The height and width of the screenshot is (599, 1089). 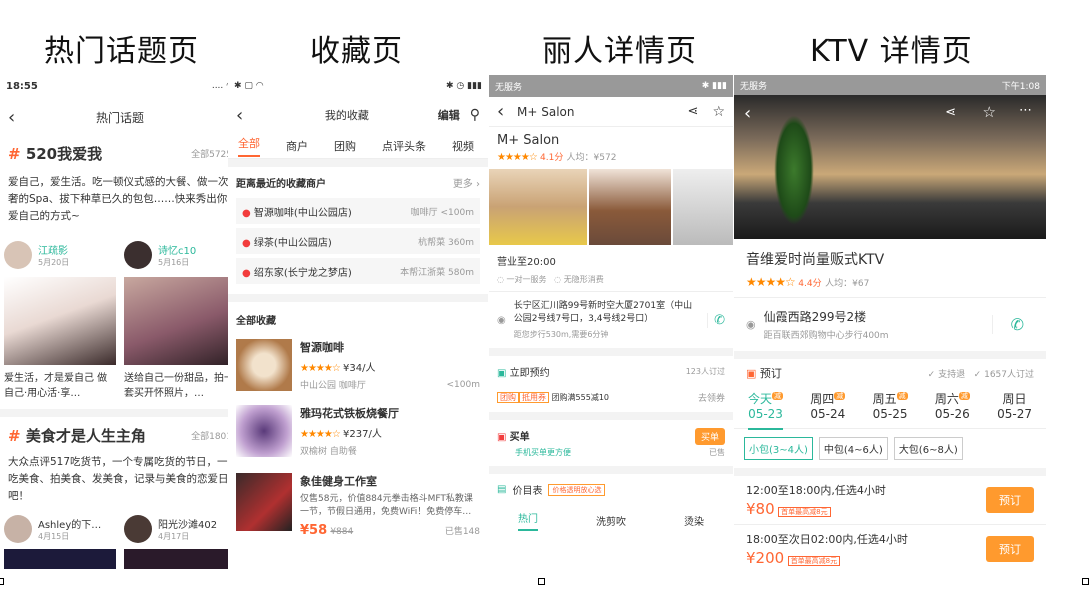 I want to click on page-title: M+ Salon, so click(x=546, y=111).